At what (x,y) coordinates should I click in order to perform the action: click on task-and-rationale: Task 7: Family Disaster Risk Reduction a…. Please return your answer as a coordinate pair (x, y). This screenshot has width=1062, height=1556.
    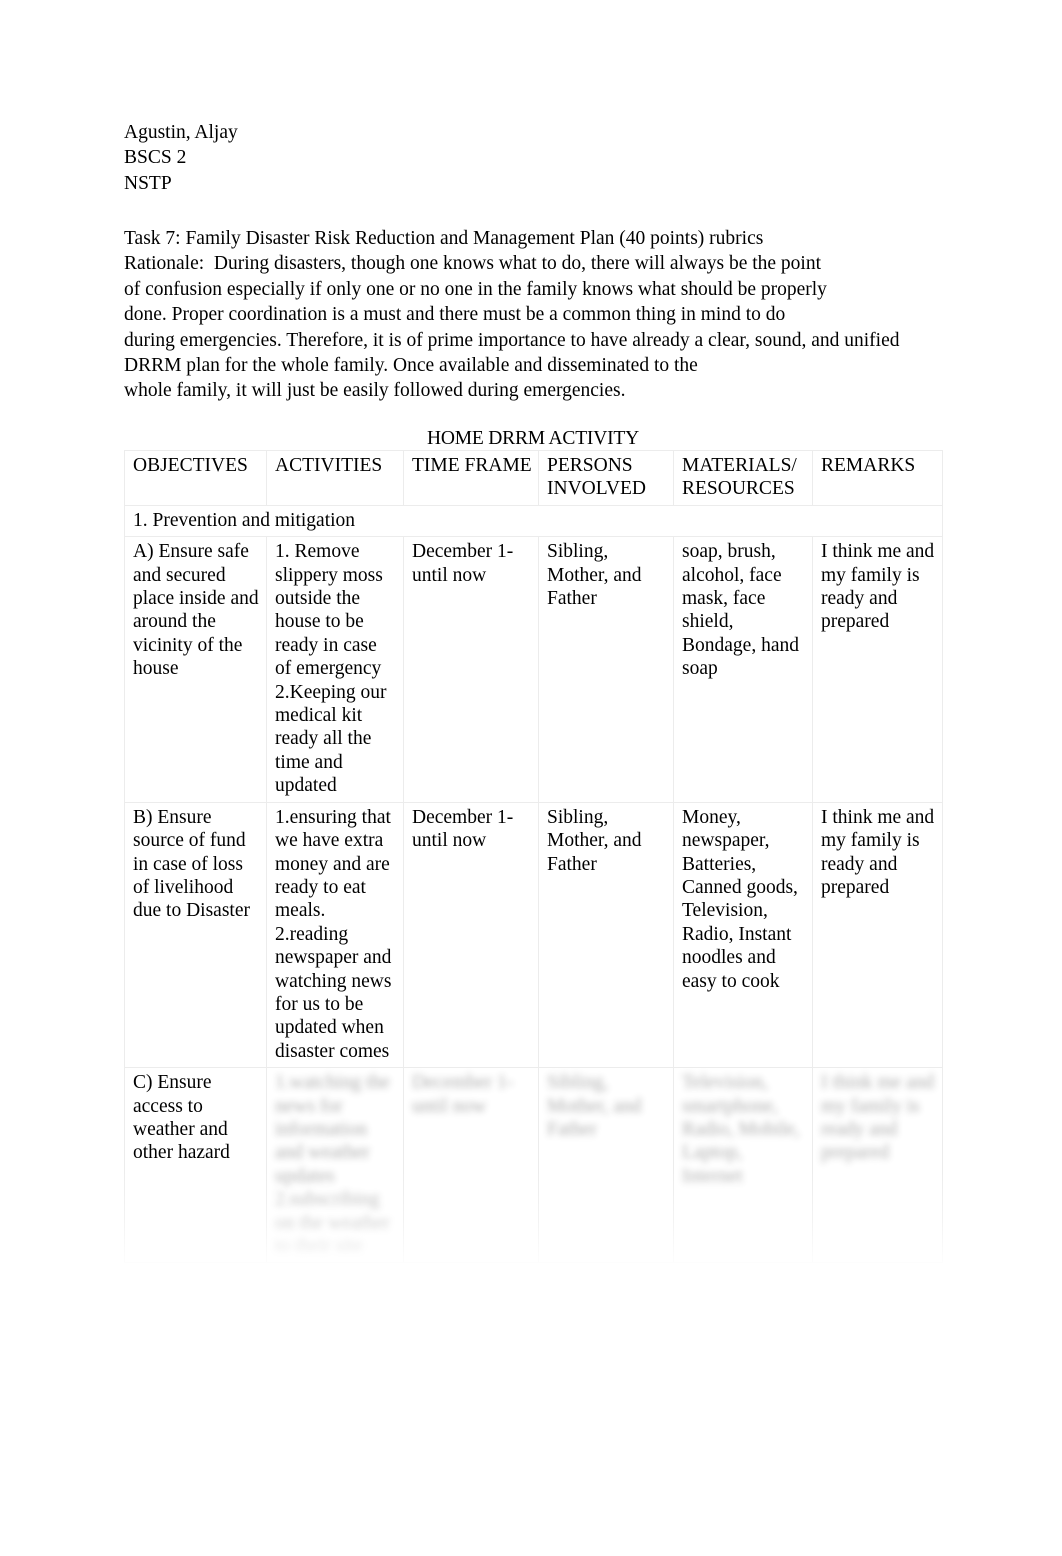
    Looking at the image, I should click on (519, 315).